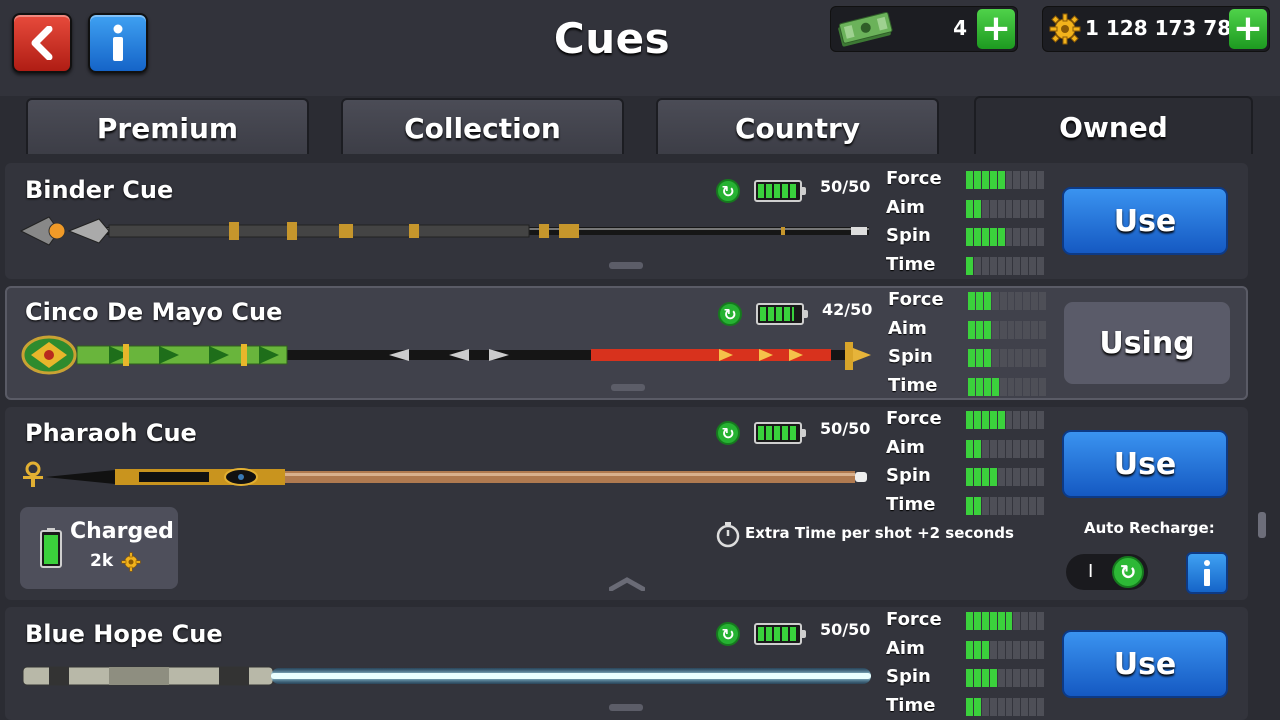 Image resolution: width=1280 pixels, height=720 pixels. Describe the element at coordinates (905, 207) in the screenshot. I see `stat-label: Aim` at that location.